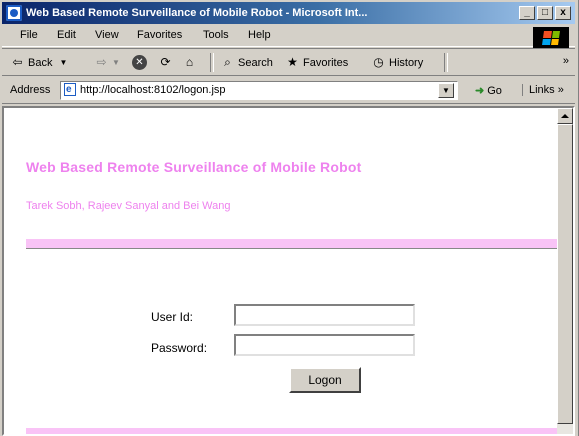  Describe the element at coordinates (66, 35) in the screenshot. I see `menu-edit: Edit` at that location.